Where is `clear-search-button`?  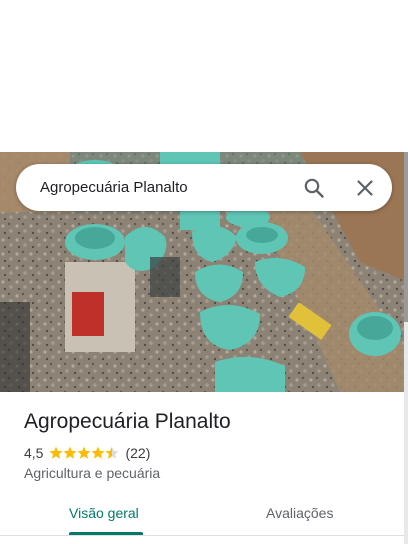 clear-search-button is located at coordinates (365, 188).